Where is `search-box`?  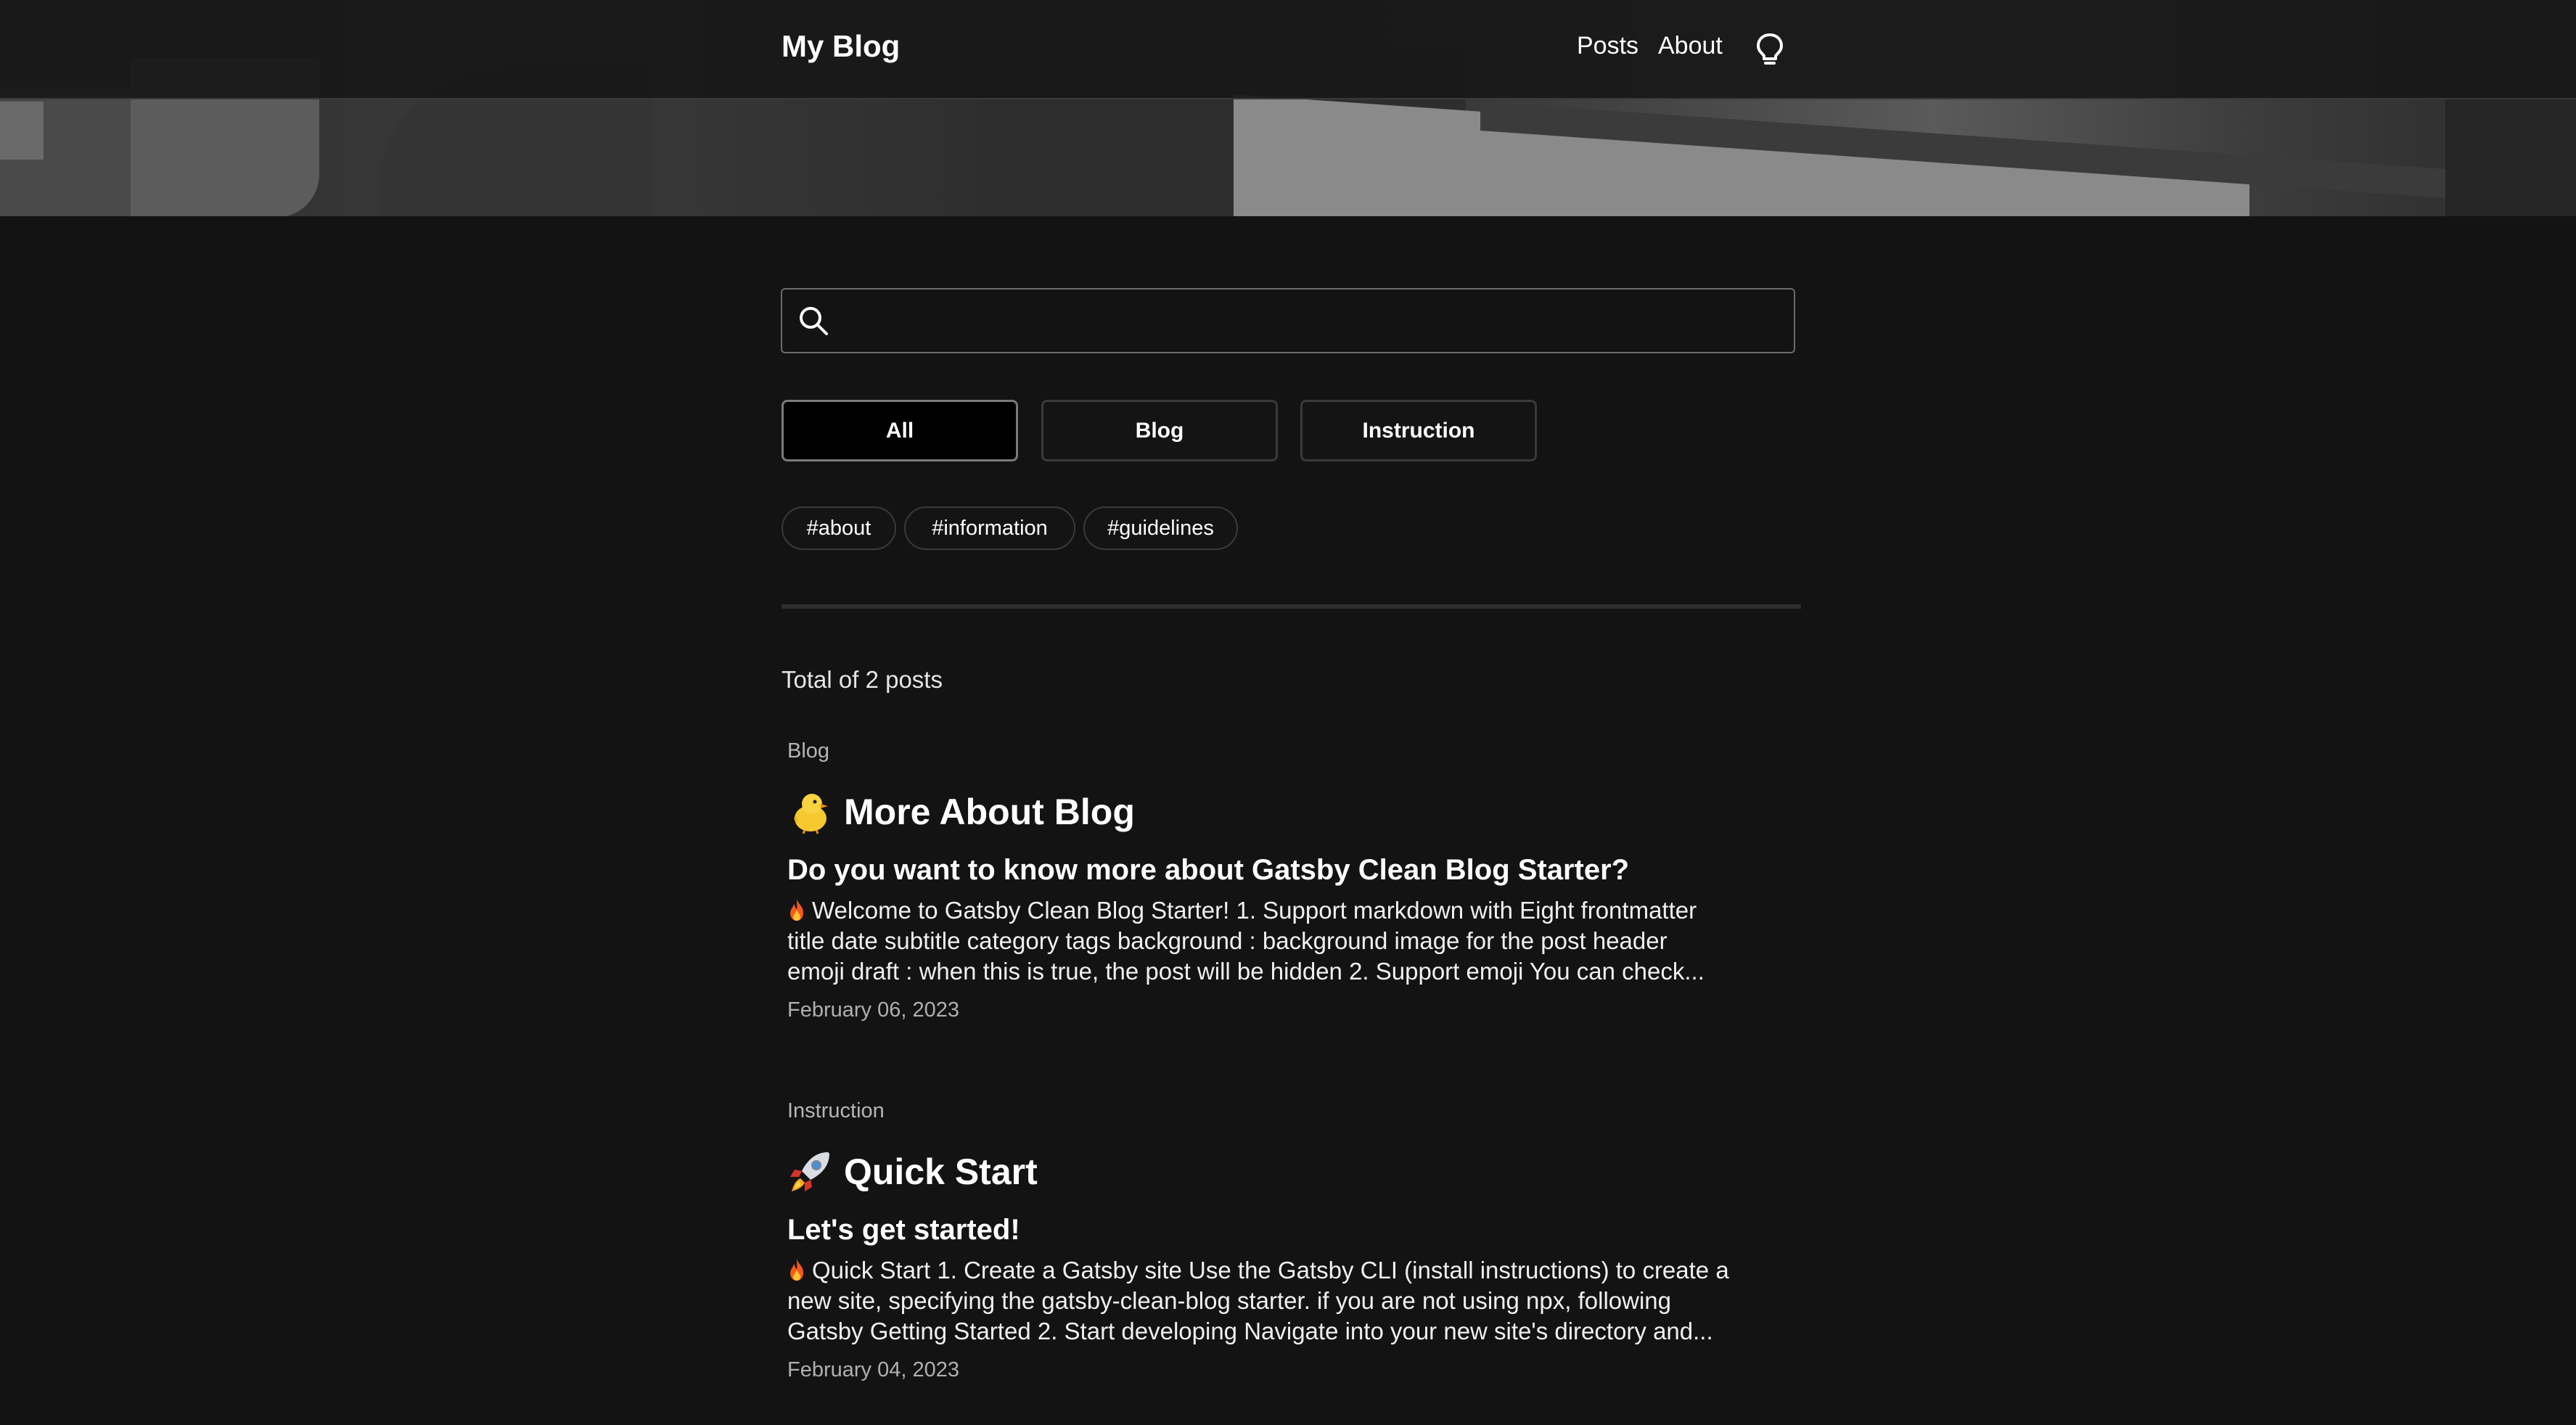
search-box is located at coordinates (1288, 320).